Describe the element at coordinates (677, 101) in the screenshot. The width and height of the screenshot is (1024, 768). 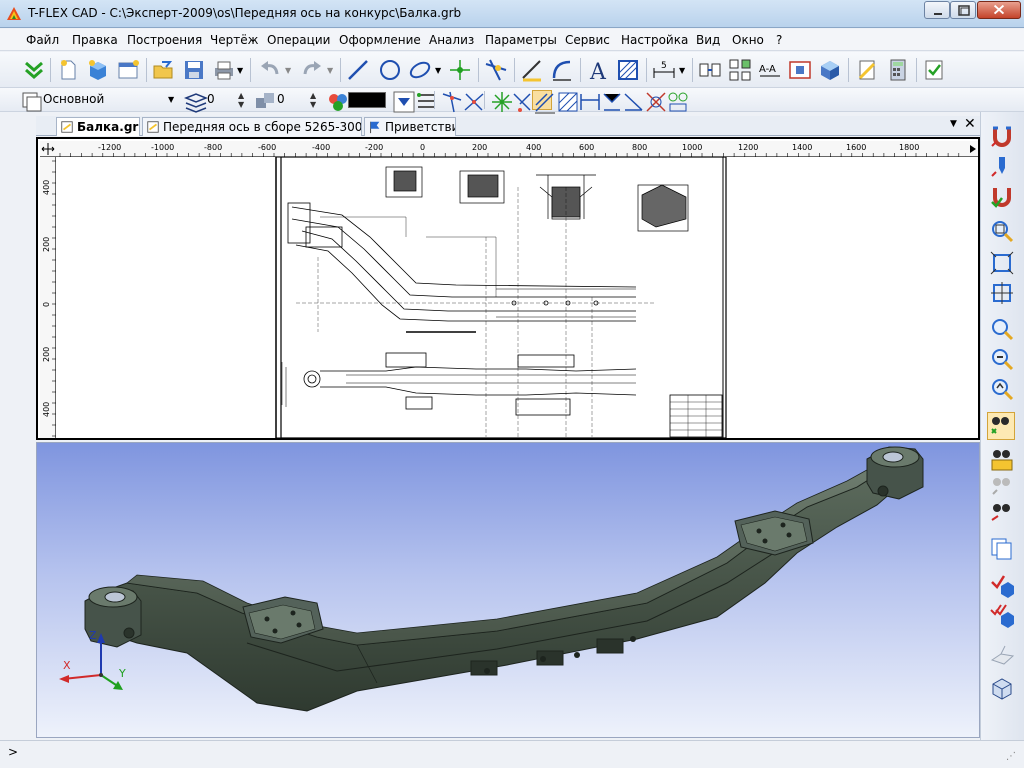
I see `grid-snap-icon` at that location.